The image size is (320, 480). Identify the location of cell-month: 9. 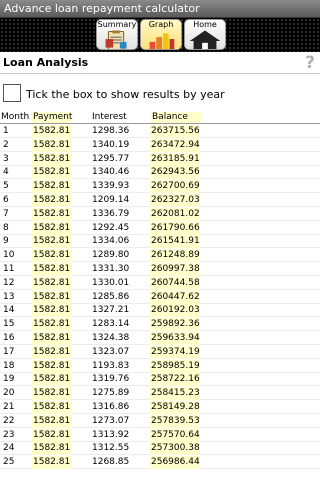
(6, 241).